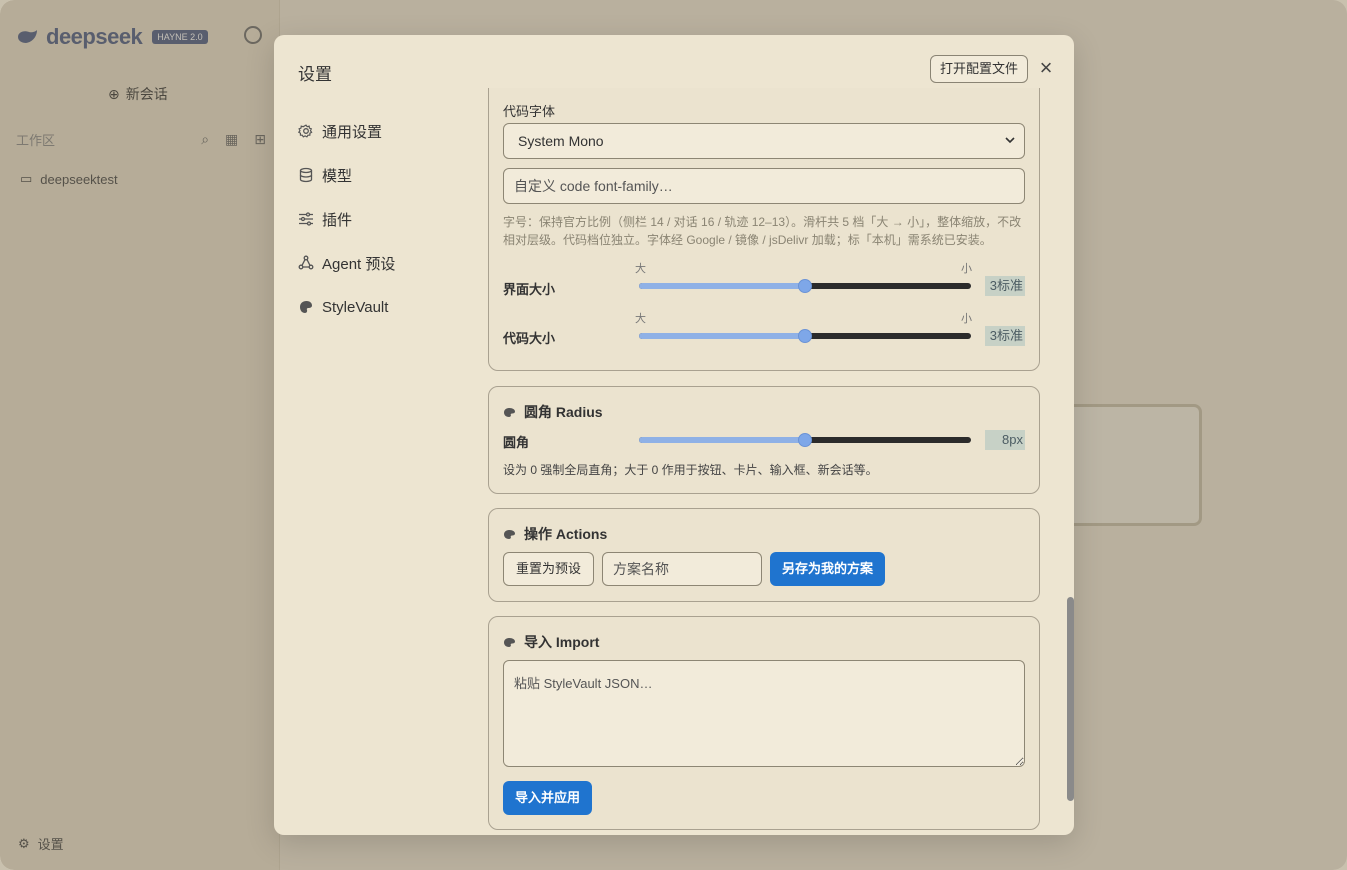  I want to click on import-card: 导入 Import 导入并应用, so click(764, 723).